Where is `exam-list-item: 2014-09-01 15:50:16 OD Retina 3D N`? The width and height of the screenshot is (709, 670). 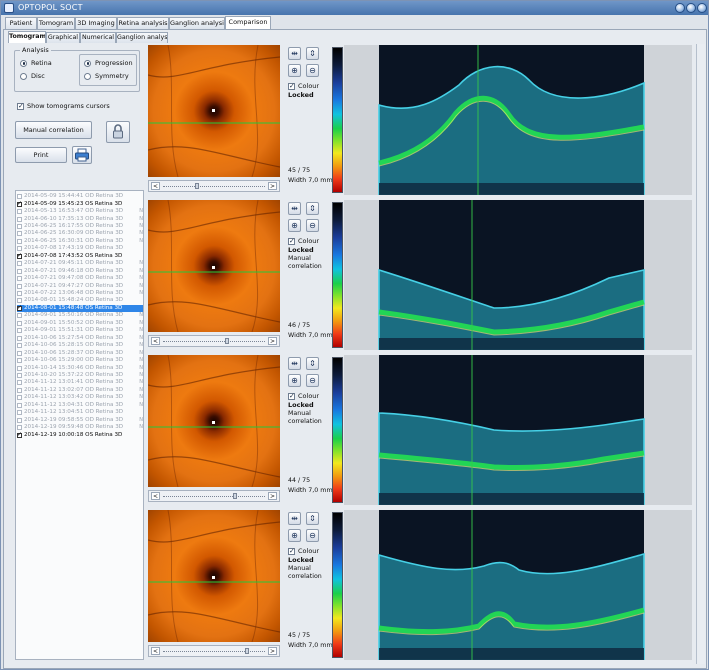 exam-list-item: 2014-09-01 15:50:16 OD Retina 3D N is located at coordinates (80, 315).